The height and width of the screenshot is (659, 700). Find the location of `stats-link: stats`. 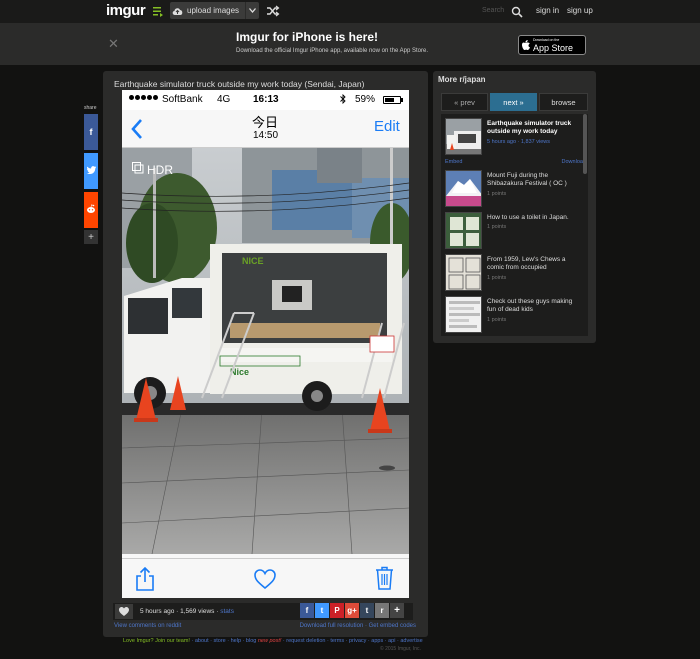

stats-link: stats is located at coordinates (227, 611).